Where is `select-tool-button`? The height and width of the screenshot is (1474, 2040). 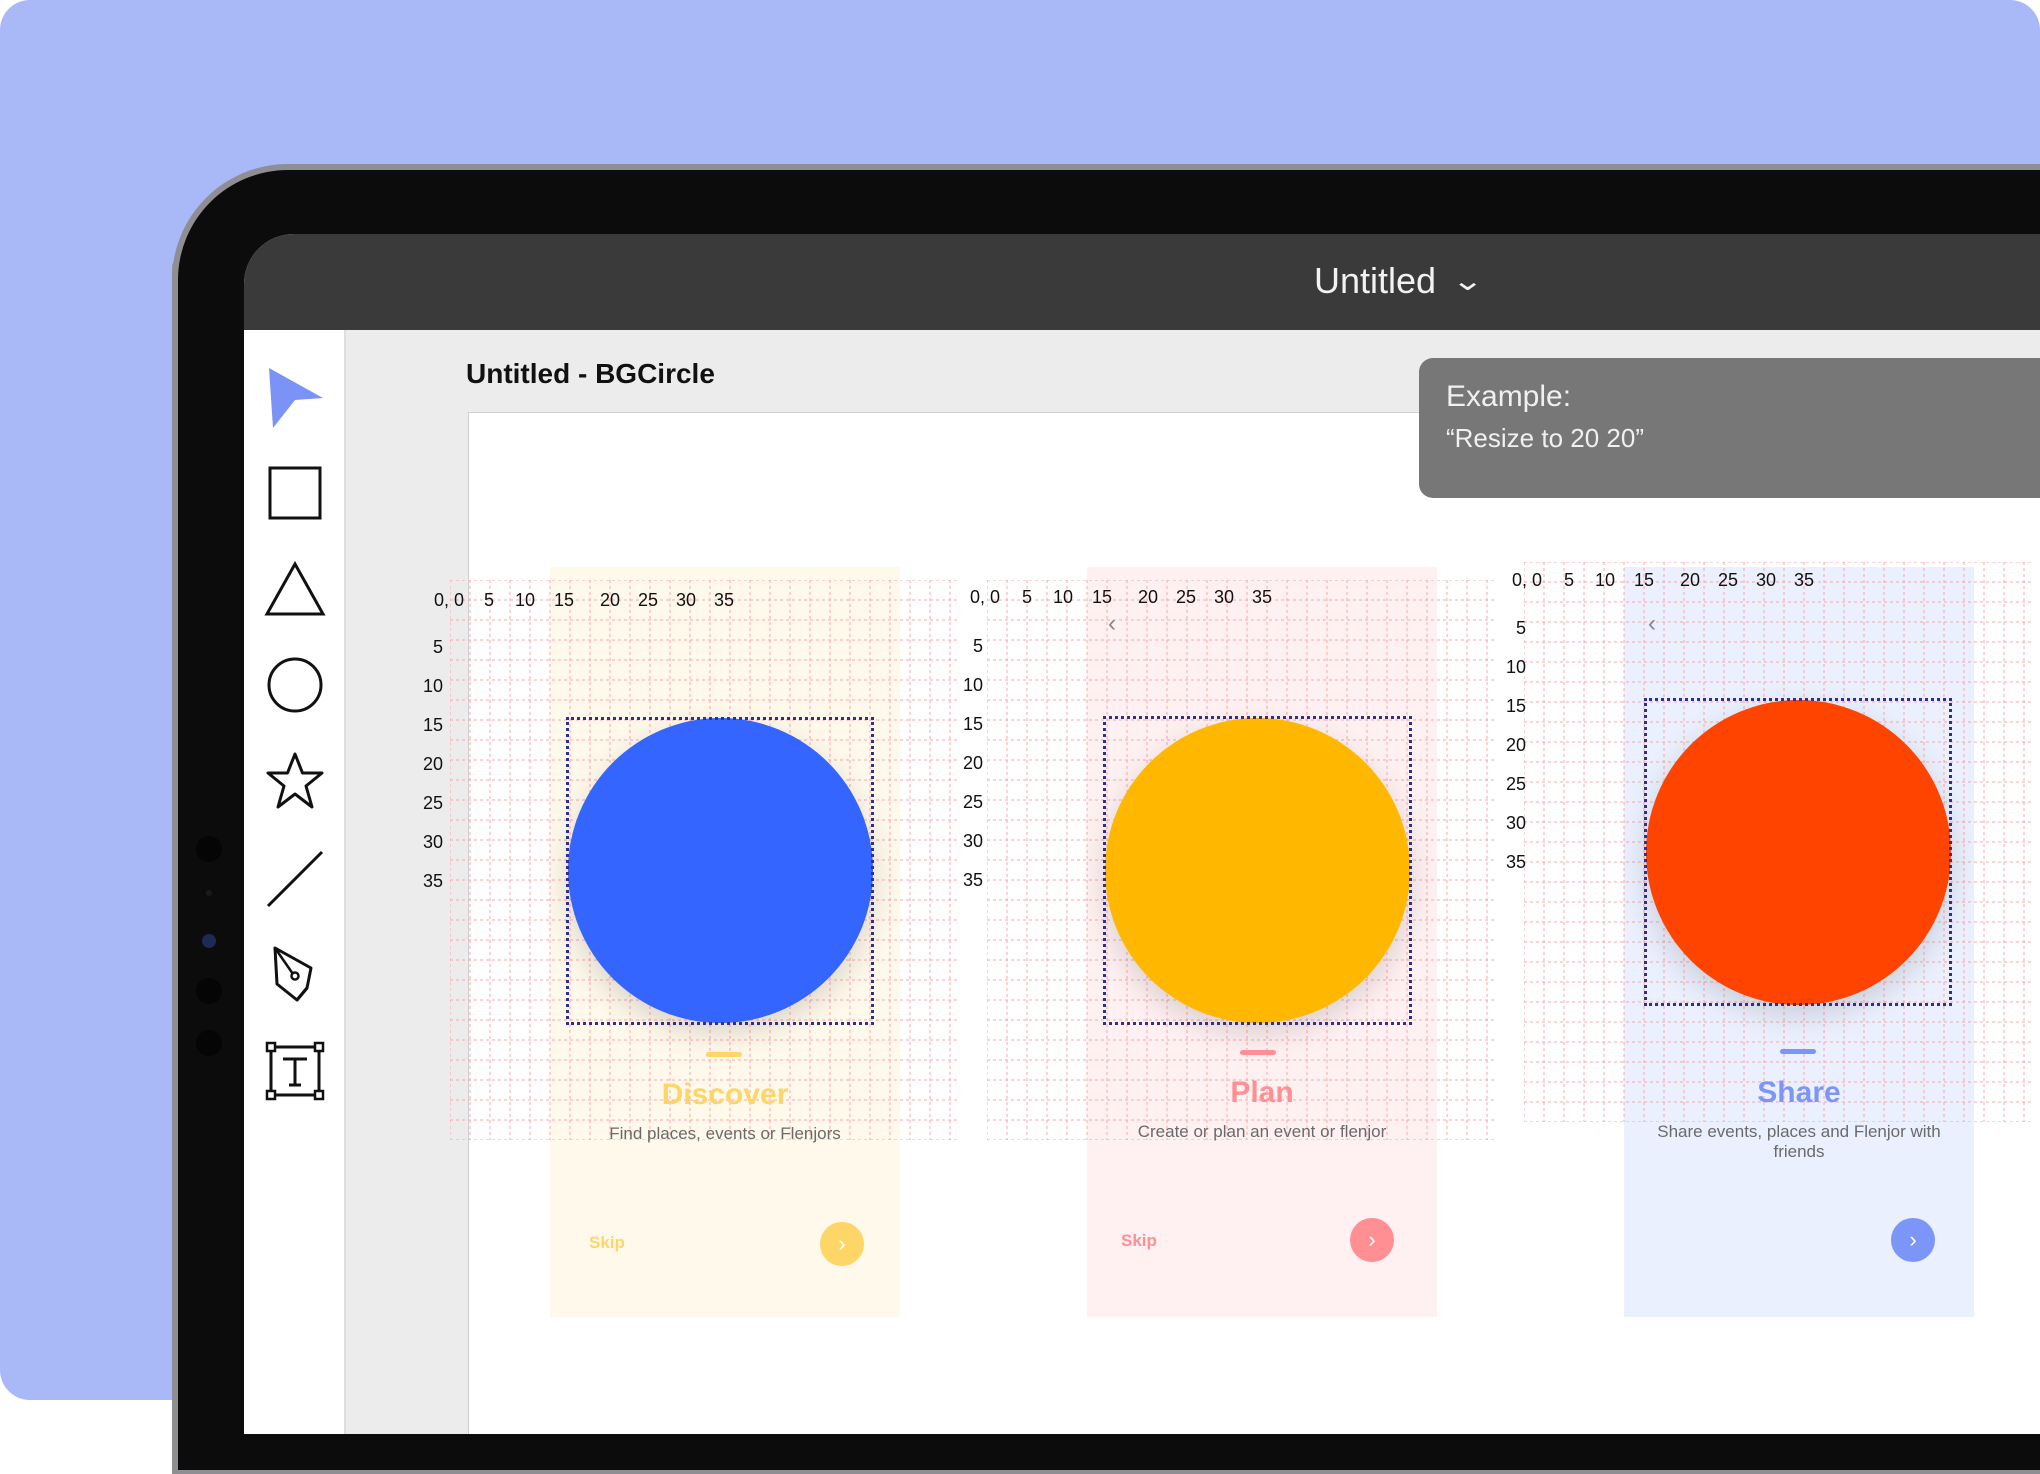
select-tool-button is located at coordinates (295, 399).